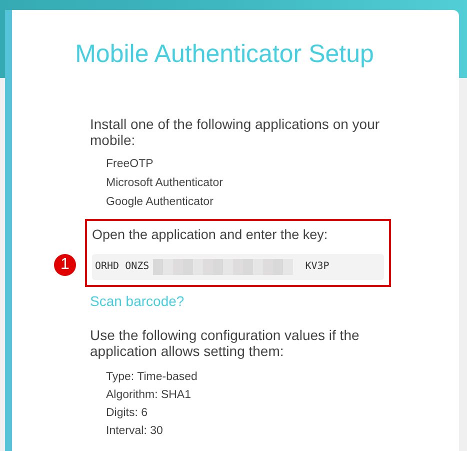 This screenshot has height=451, width=467. What do you see at coordinates (65, 265) in the screenshot?
I see `callout-badge: 1` at bounding box center [65, 265].